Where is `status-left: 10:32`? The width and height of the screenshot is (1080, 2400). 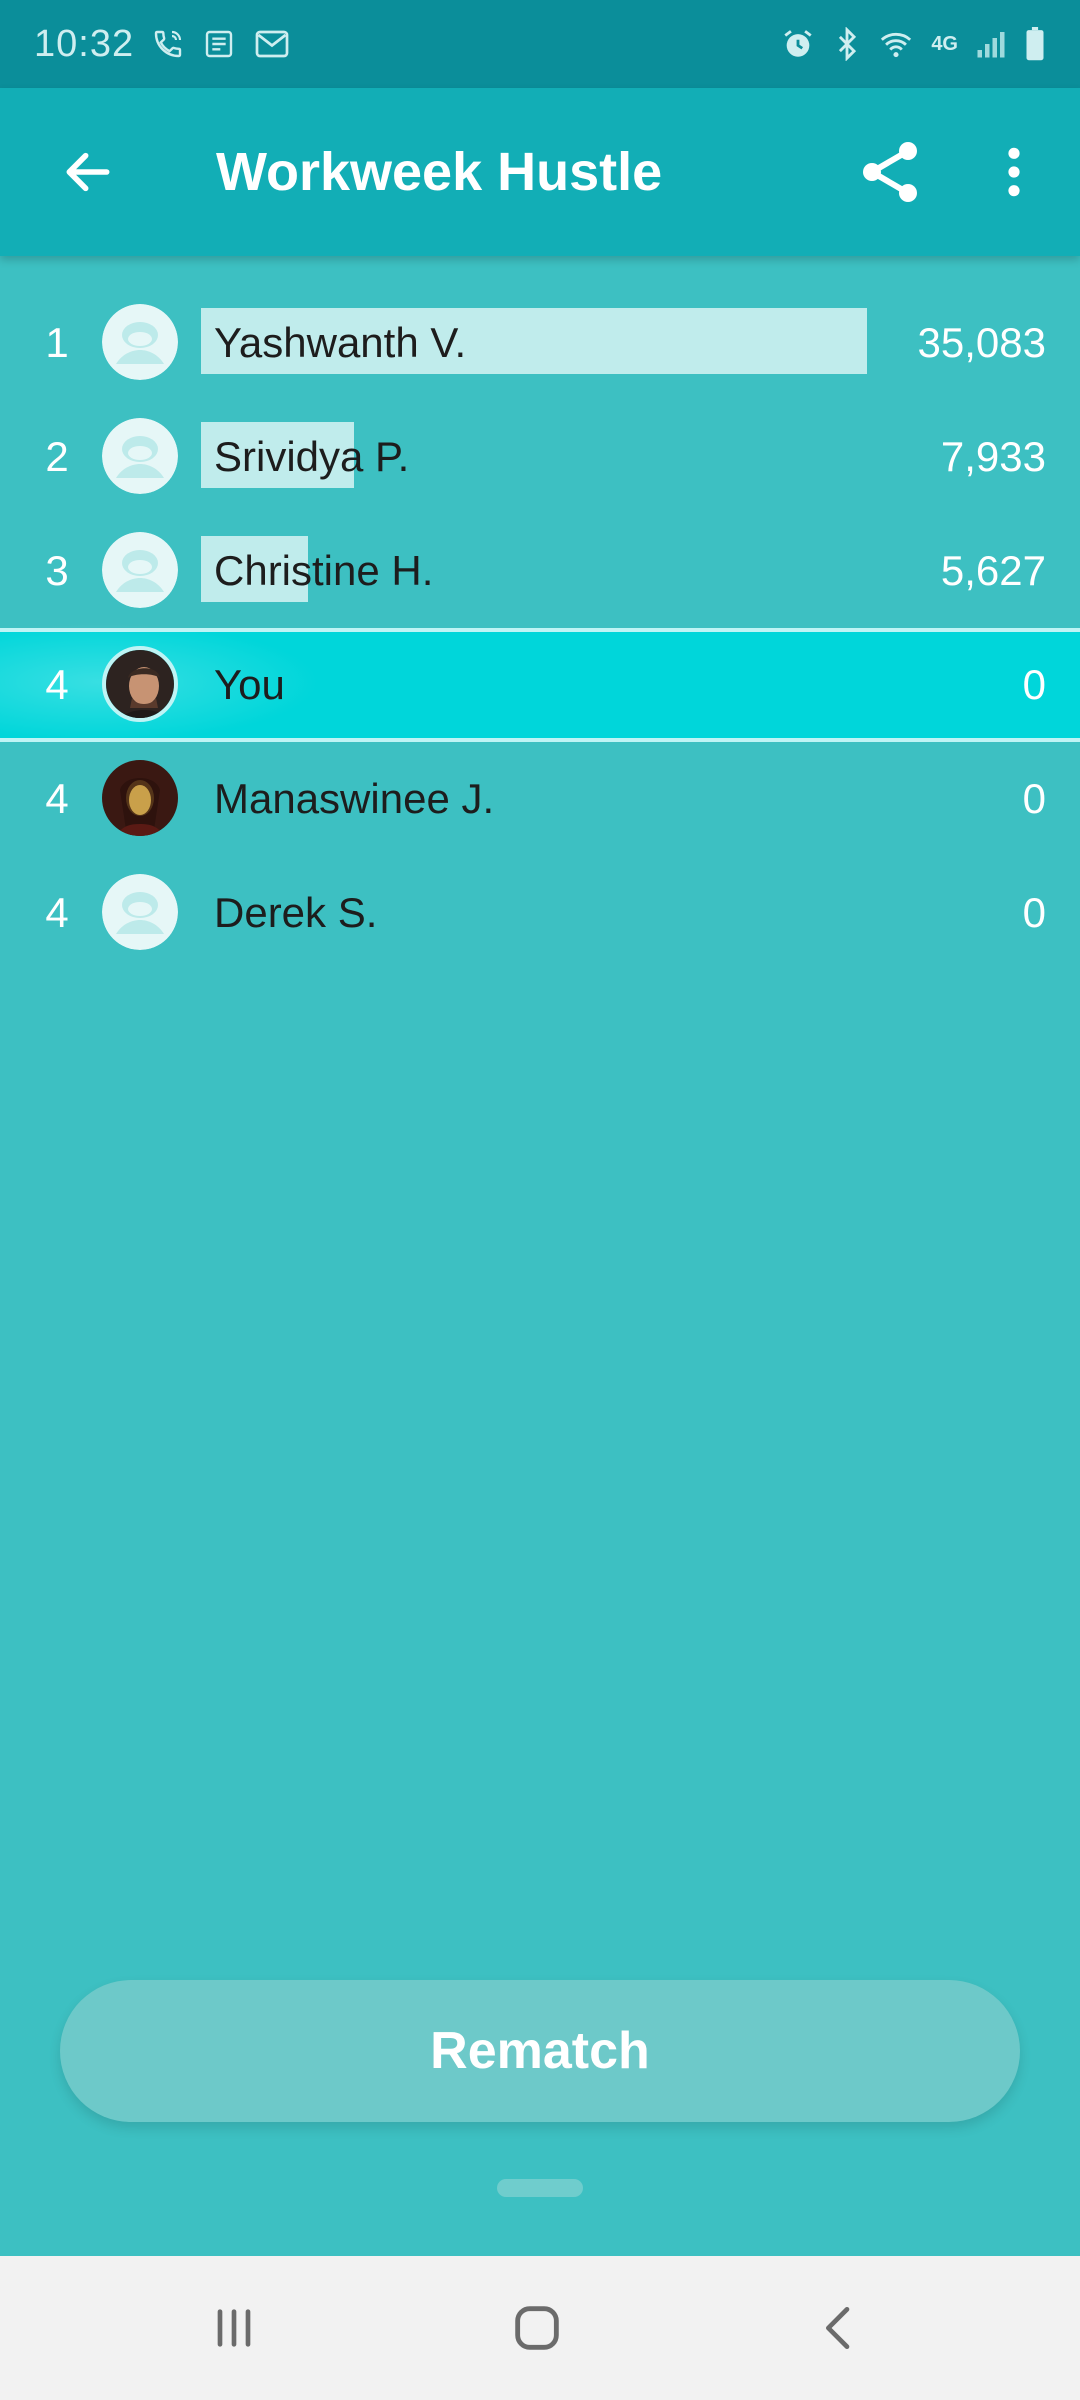
status-left: 10:32 is located at coordinates (162, 44).